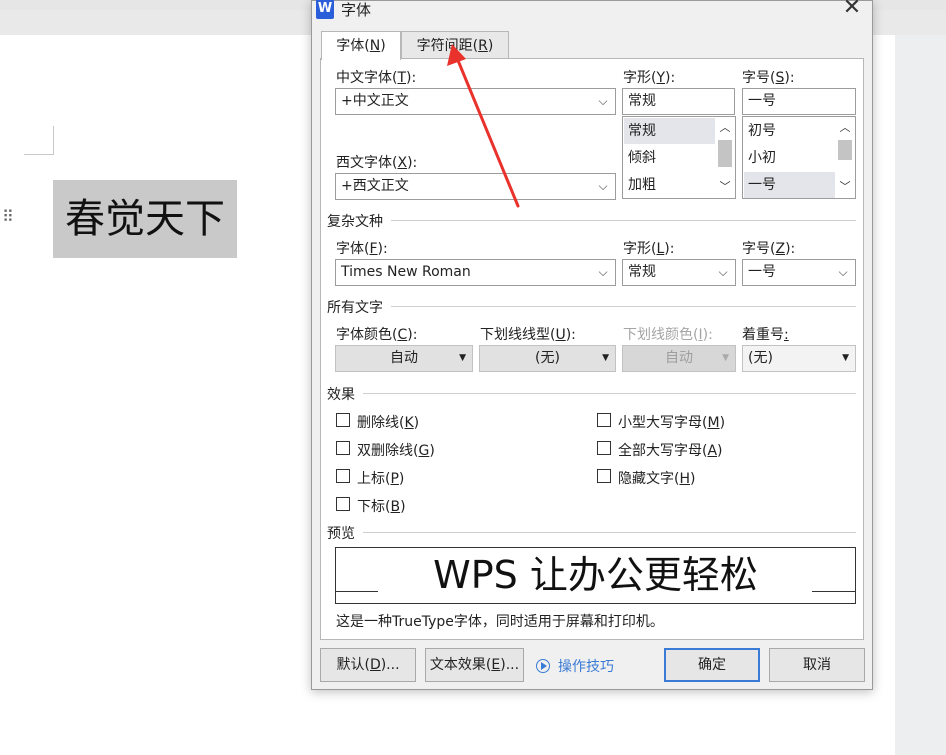 The width and height of the screenshot is (946, 755). Describe the element at coordinates (388, 422) in the screenshot. I see `strikethrough-label: 删除线(K)` at that location.